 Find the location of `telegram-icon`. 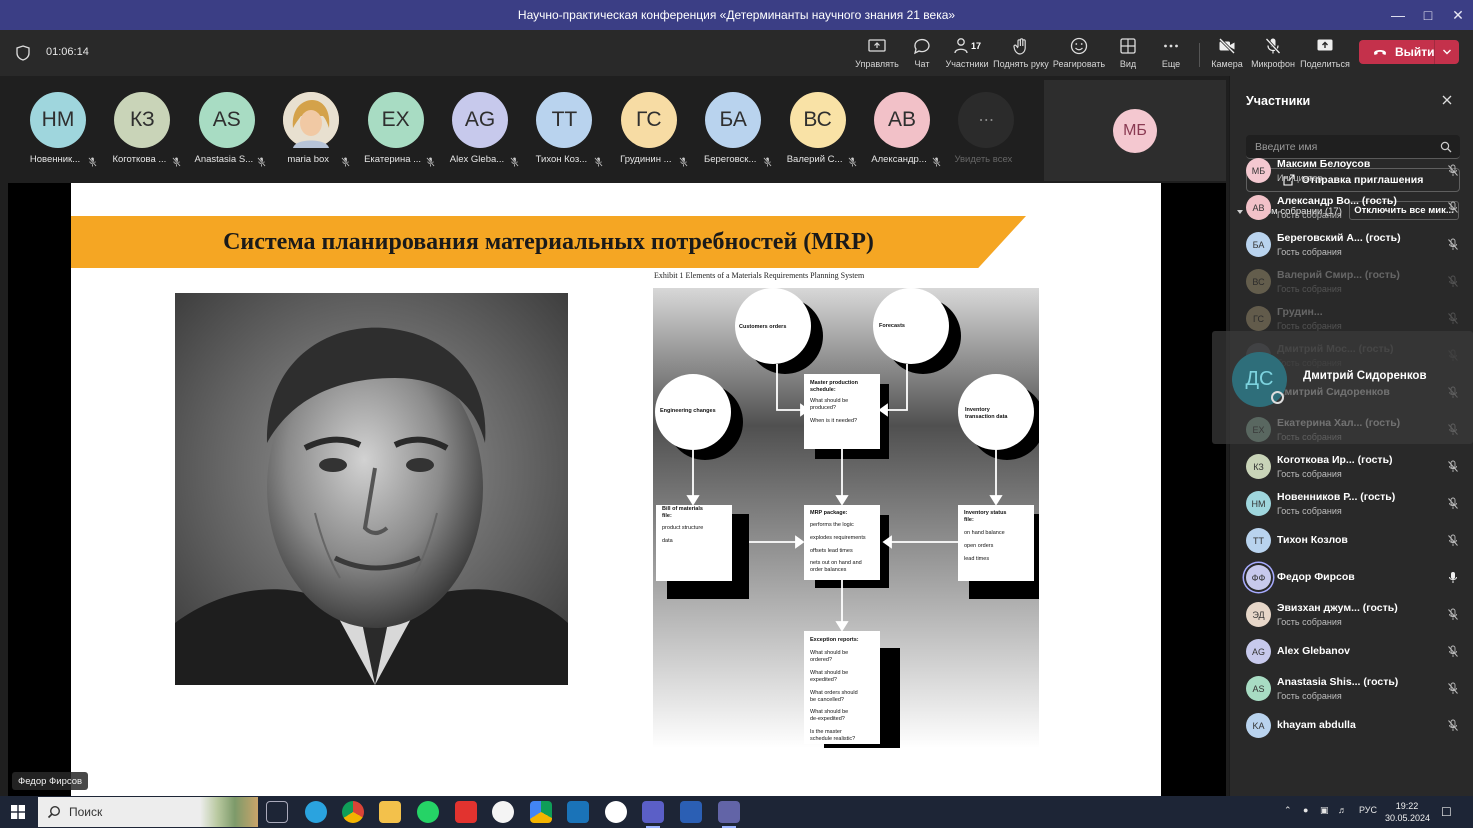

telegram-icon is located at coordinates (316, 812).